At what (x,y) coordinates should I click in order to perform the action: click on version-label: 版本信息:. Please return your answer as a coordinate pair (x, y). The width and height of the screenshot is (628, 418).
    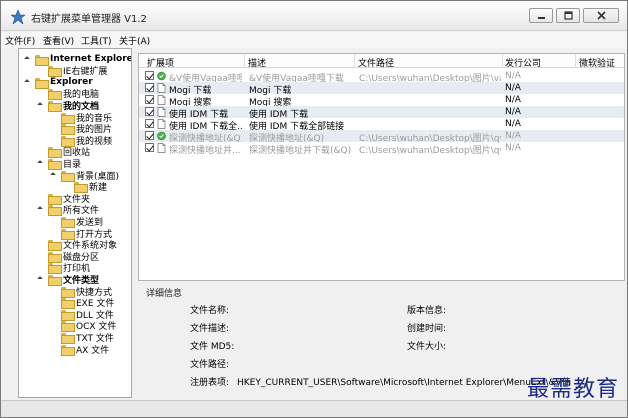
    Looking at the image, I should click on (427, 311).